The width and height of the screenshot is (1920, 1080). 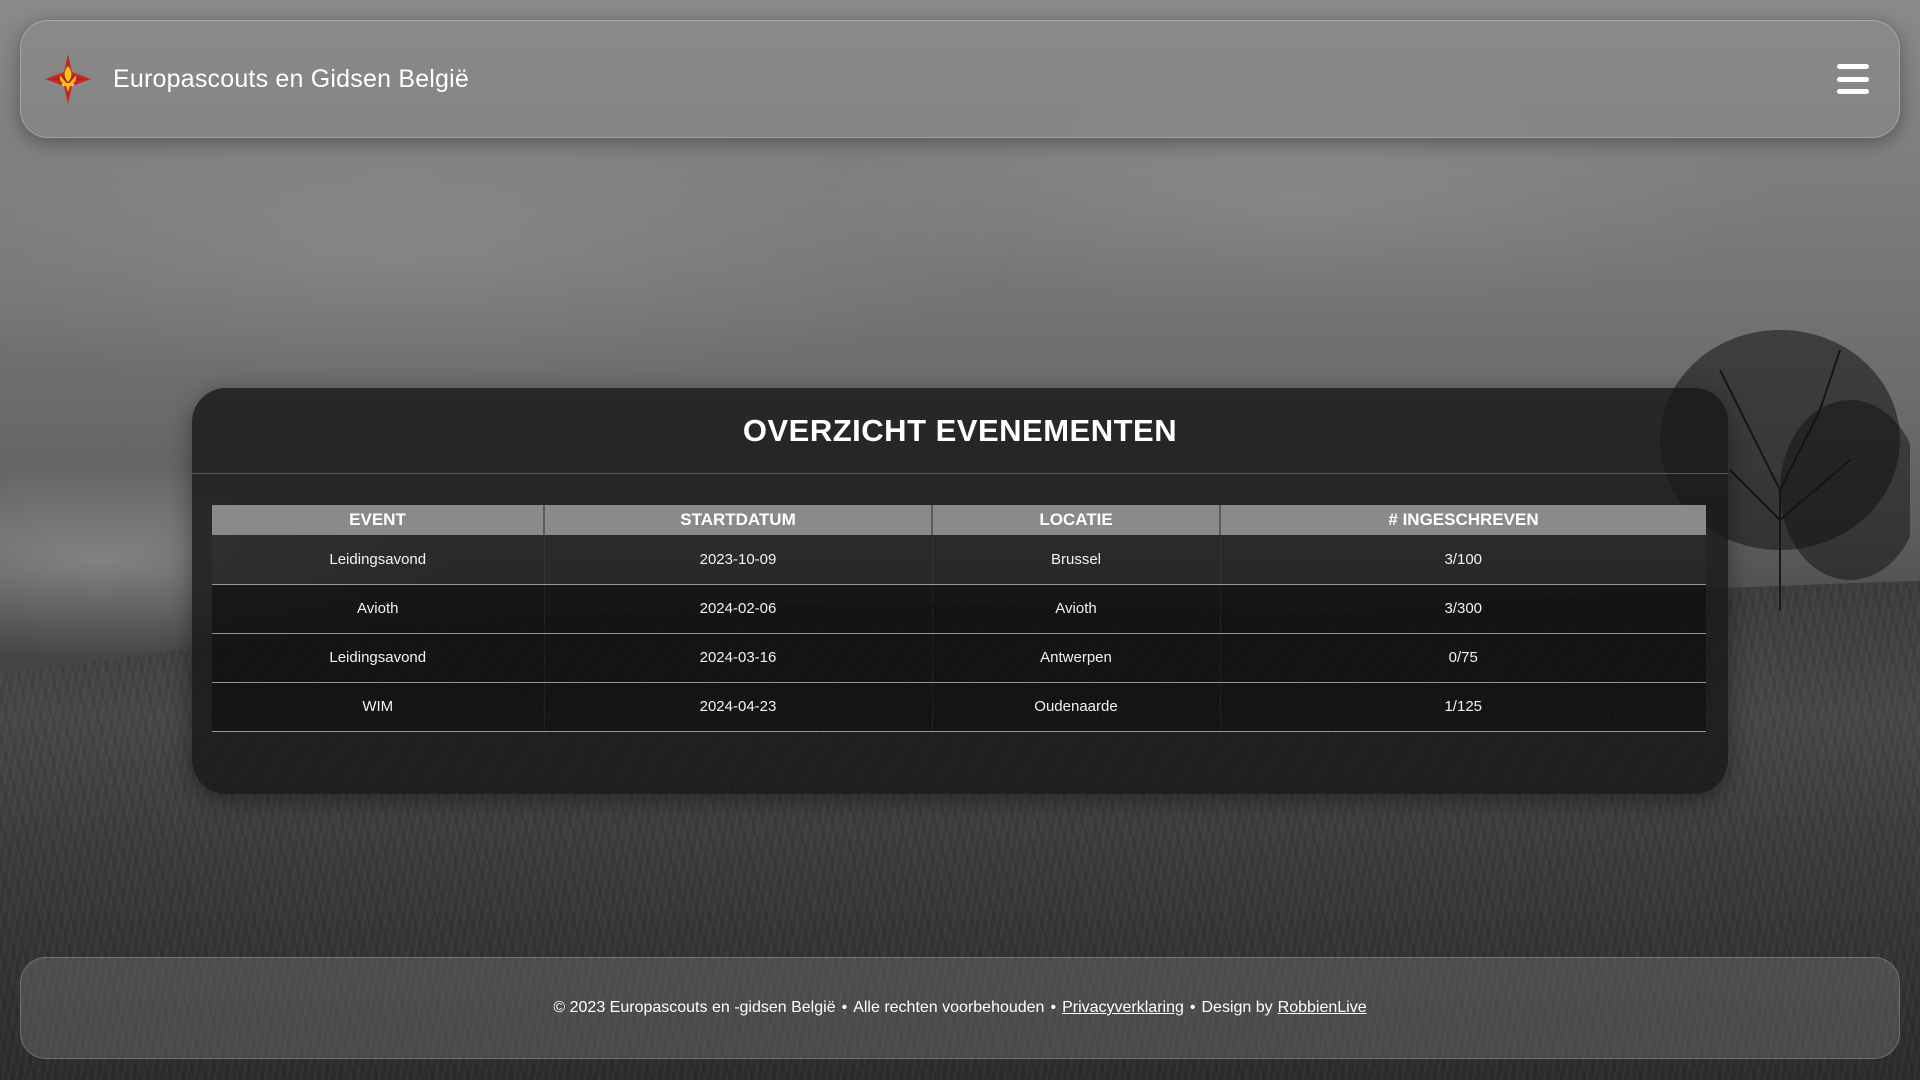 What do you see at coordinates (949, 1007) in the screenshot?
I see `rights-text: Alle rechten voorbehouden` at bounding box center [949, 1007].